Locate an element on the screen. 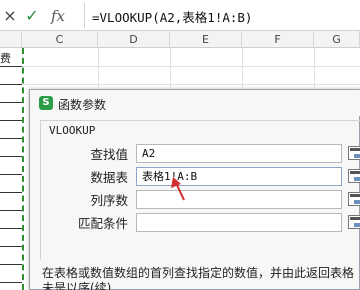  column-header-e: E is located at coordinates (206, 39).